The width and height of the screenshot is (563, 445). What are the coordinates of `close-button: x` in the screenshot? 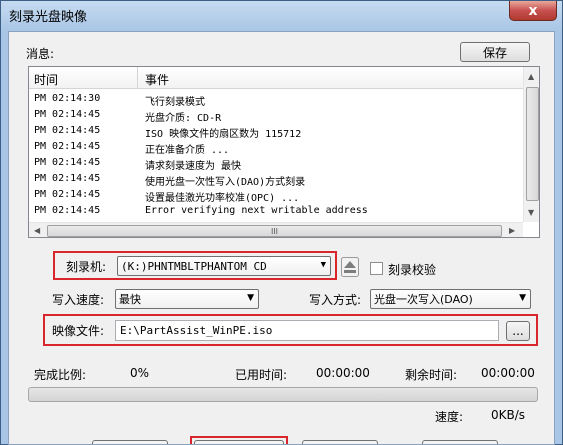 It's located at (533, 11).